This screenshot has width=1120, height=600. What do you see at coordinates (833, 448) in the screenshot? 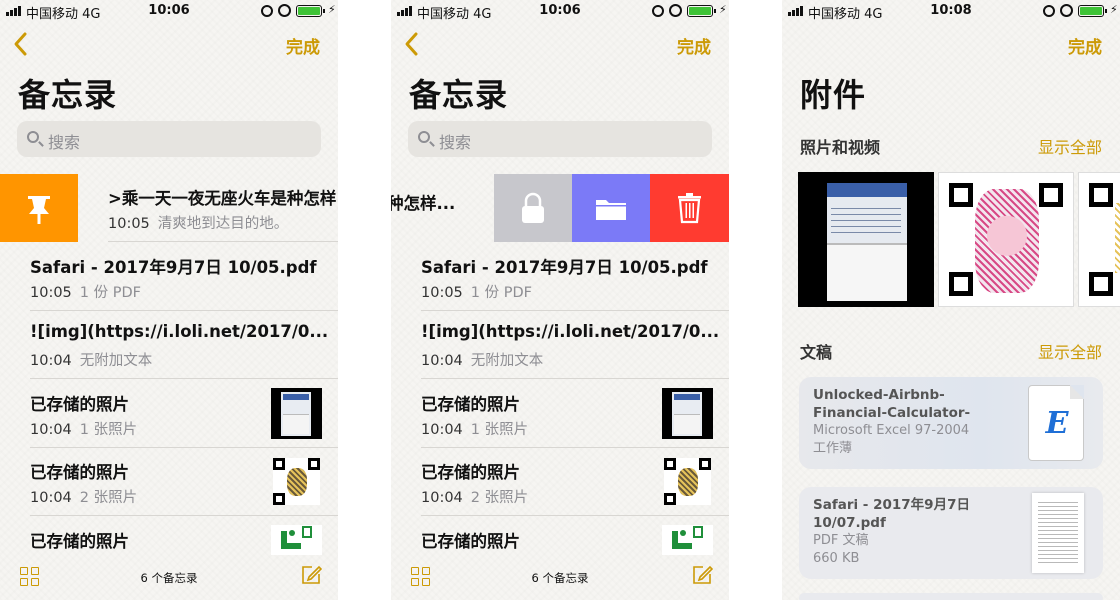
I see `document-type-secondary: 工作薄` at bounding box center [833, 448].